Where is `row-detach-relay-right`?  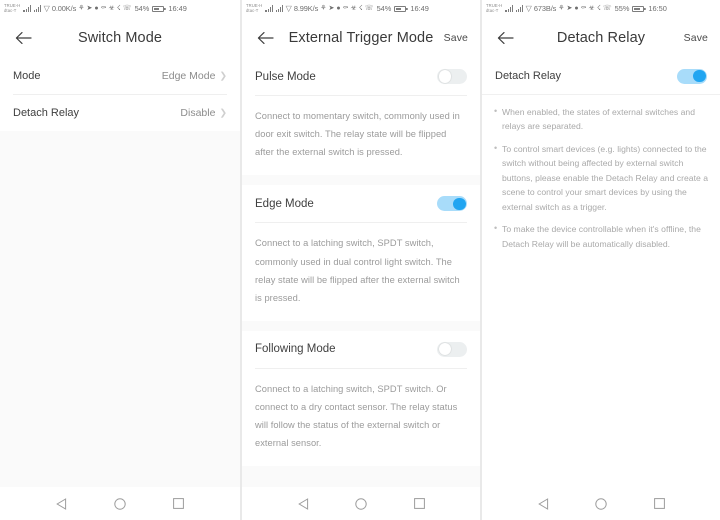 row-detach-relay-right is located at coordinates (692, 76).